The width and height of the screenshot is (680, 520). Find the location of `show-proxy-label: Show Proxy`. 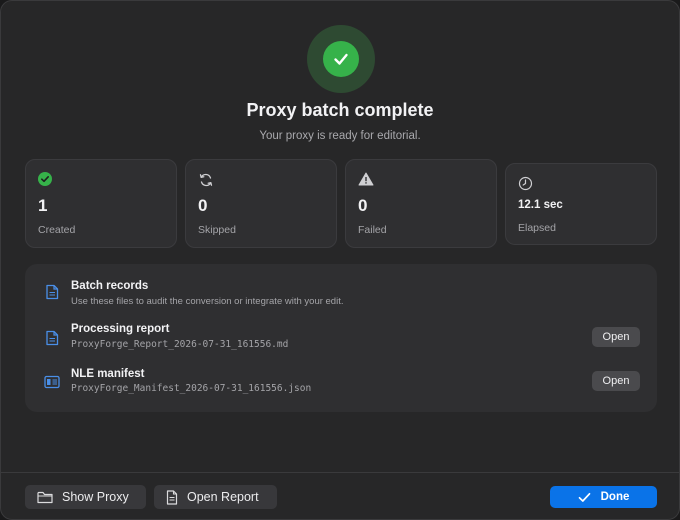

show-proxy-label: Show Proxy is located at coordinates (95, 497).